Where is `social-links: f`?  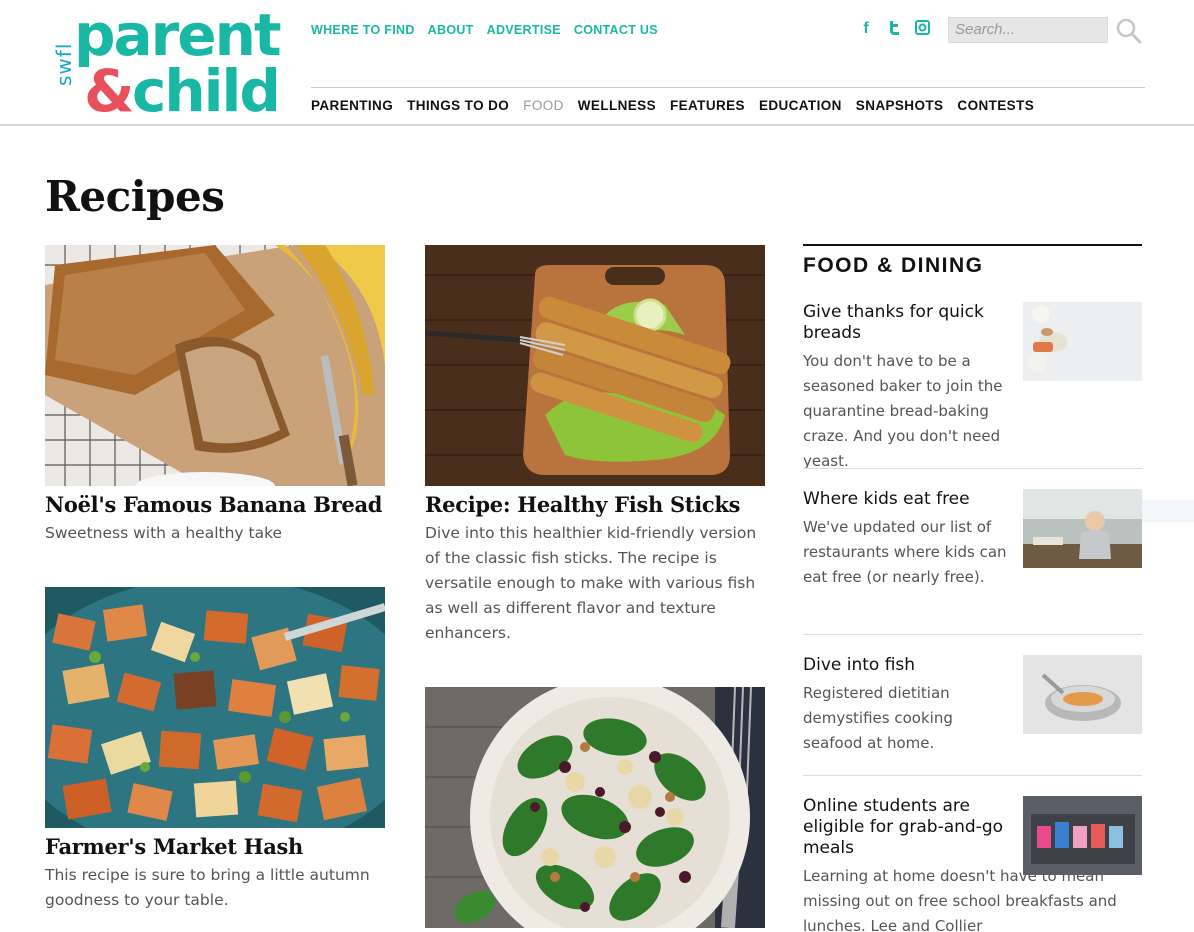 social-links: f is located at coordinates (894, 29).